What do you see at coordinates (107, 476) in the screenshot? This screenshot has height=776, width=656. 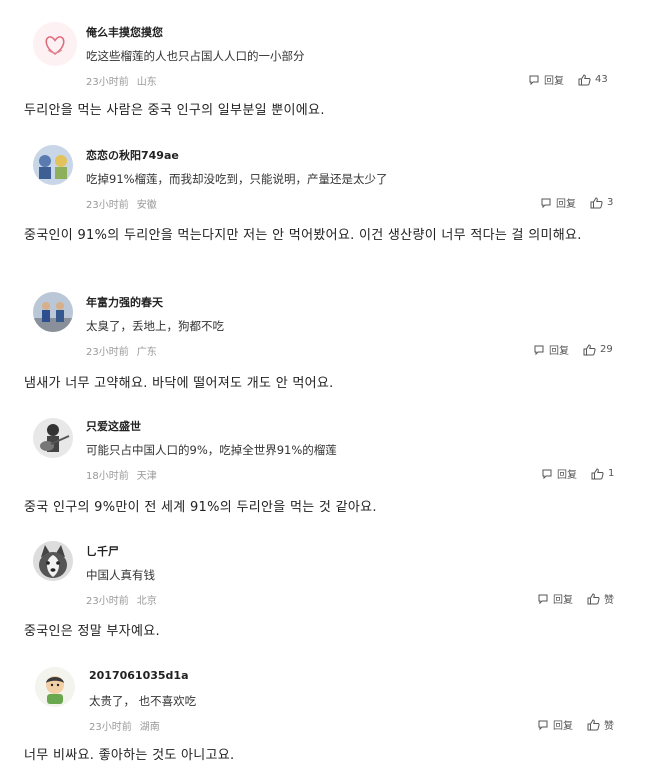 I see `timestamp: 18小时前` at bounding box center [107, 476].